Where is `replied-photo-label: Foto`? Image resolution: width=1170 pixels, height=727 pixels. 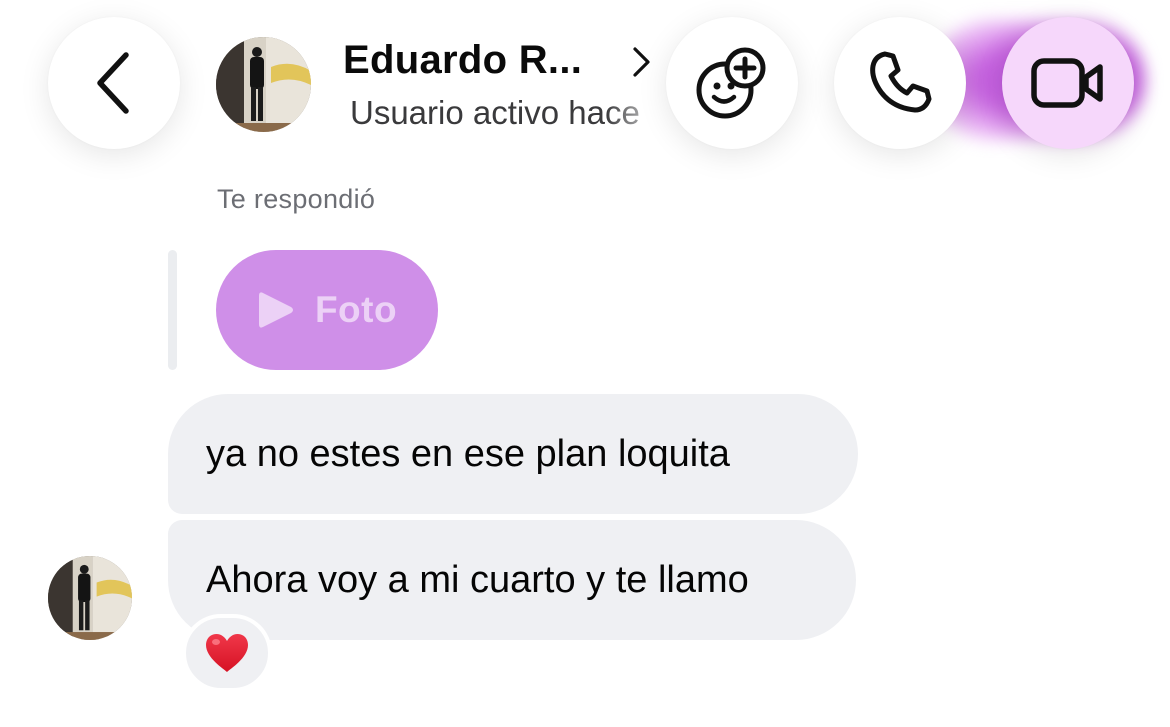
replied-photo-label: Foto is located at coordinates (356, 309).